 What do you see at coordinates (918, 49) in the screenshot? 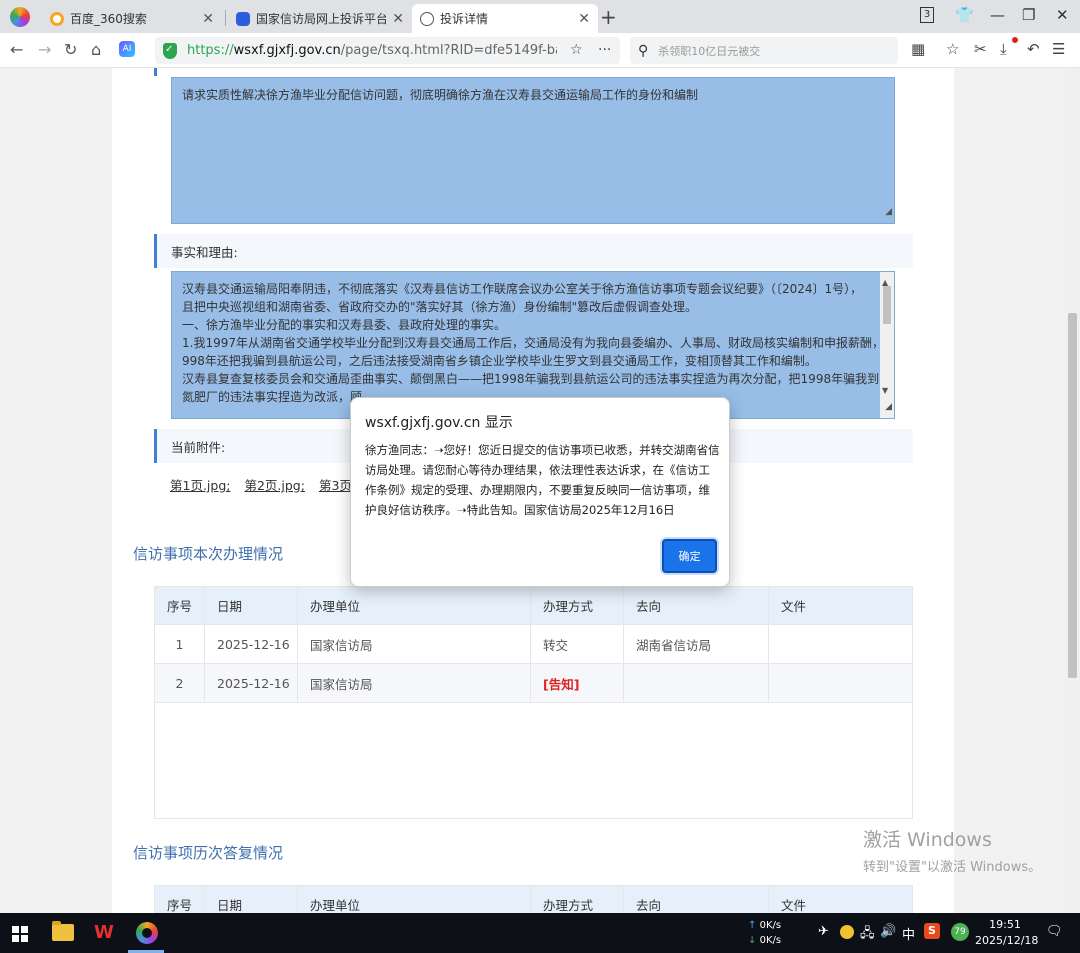
I see `apps-grid-icon: ▦` at bounding box center [918, 49].